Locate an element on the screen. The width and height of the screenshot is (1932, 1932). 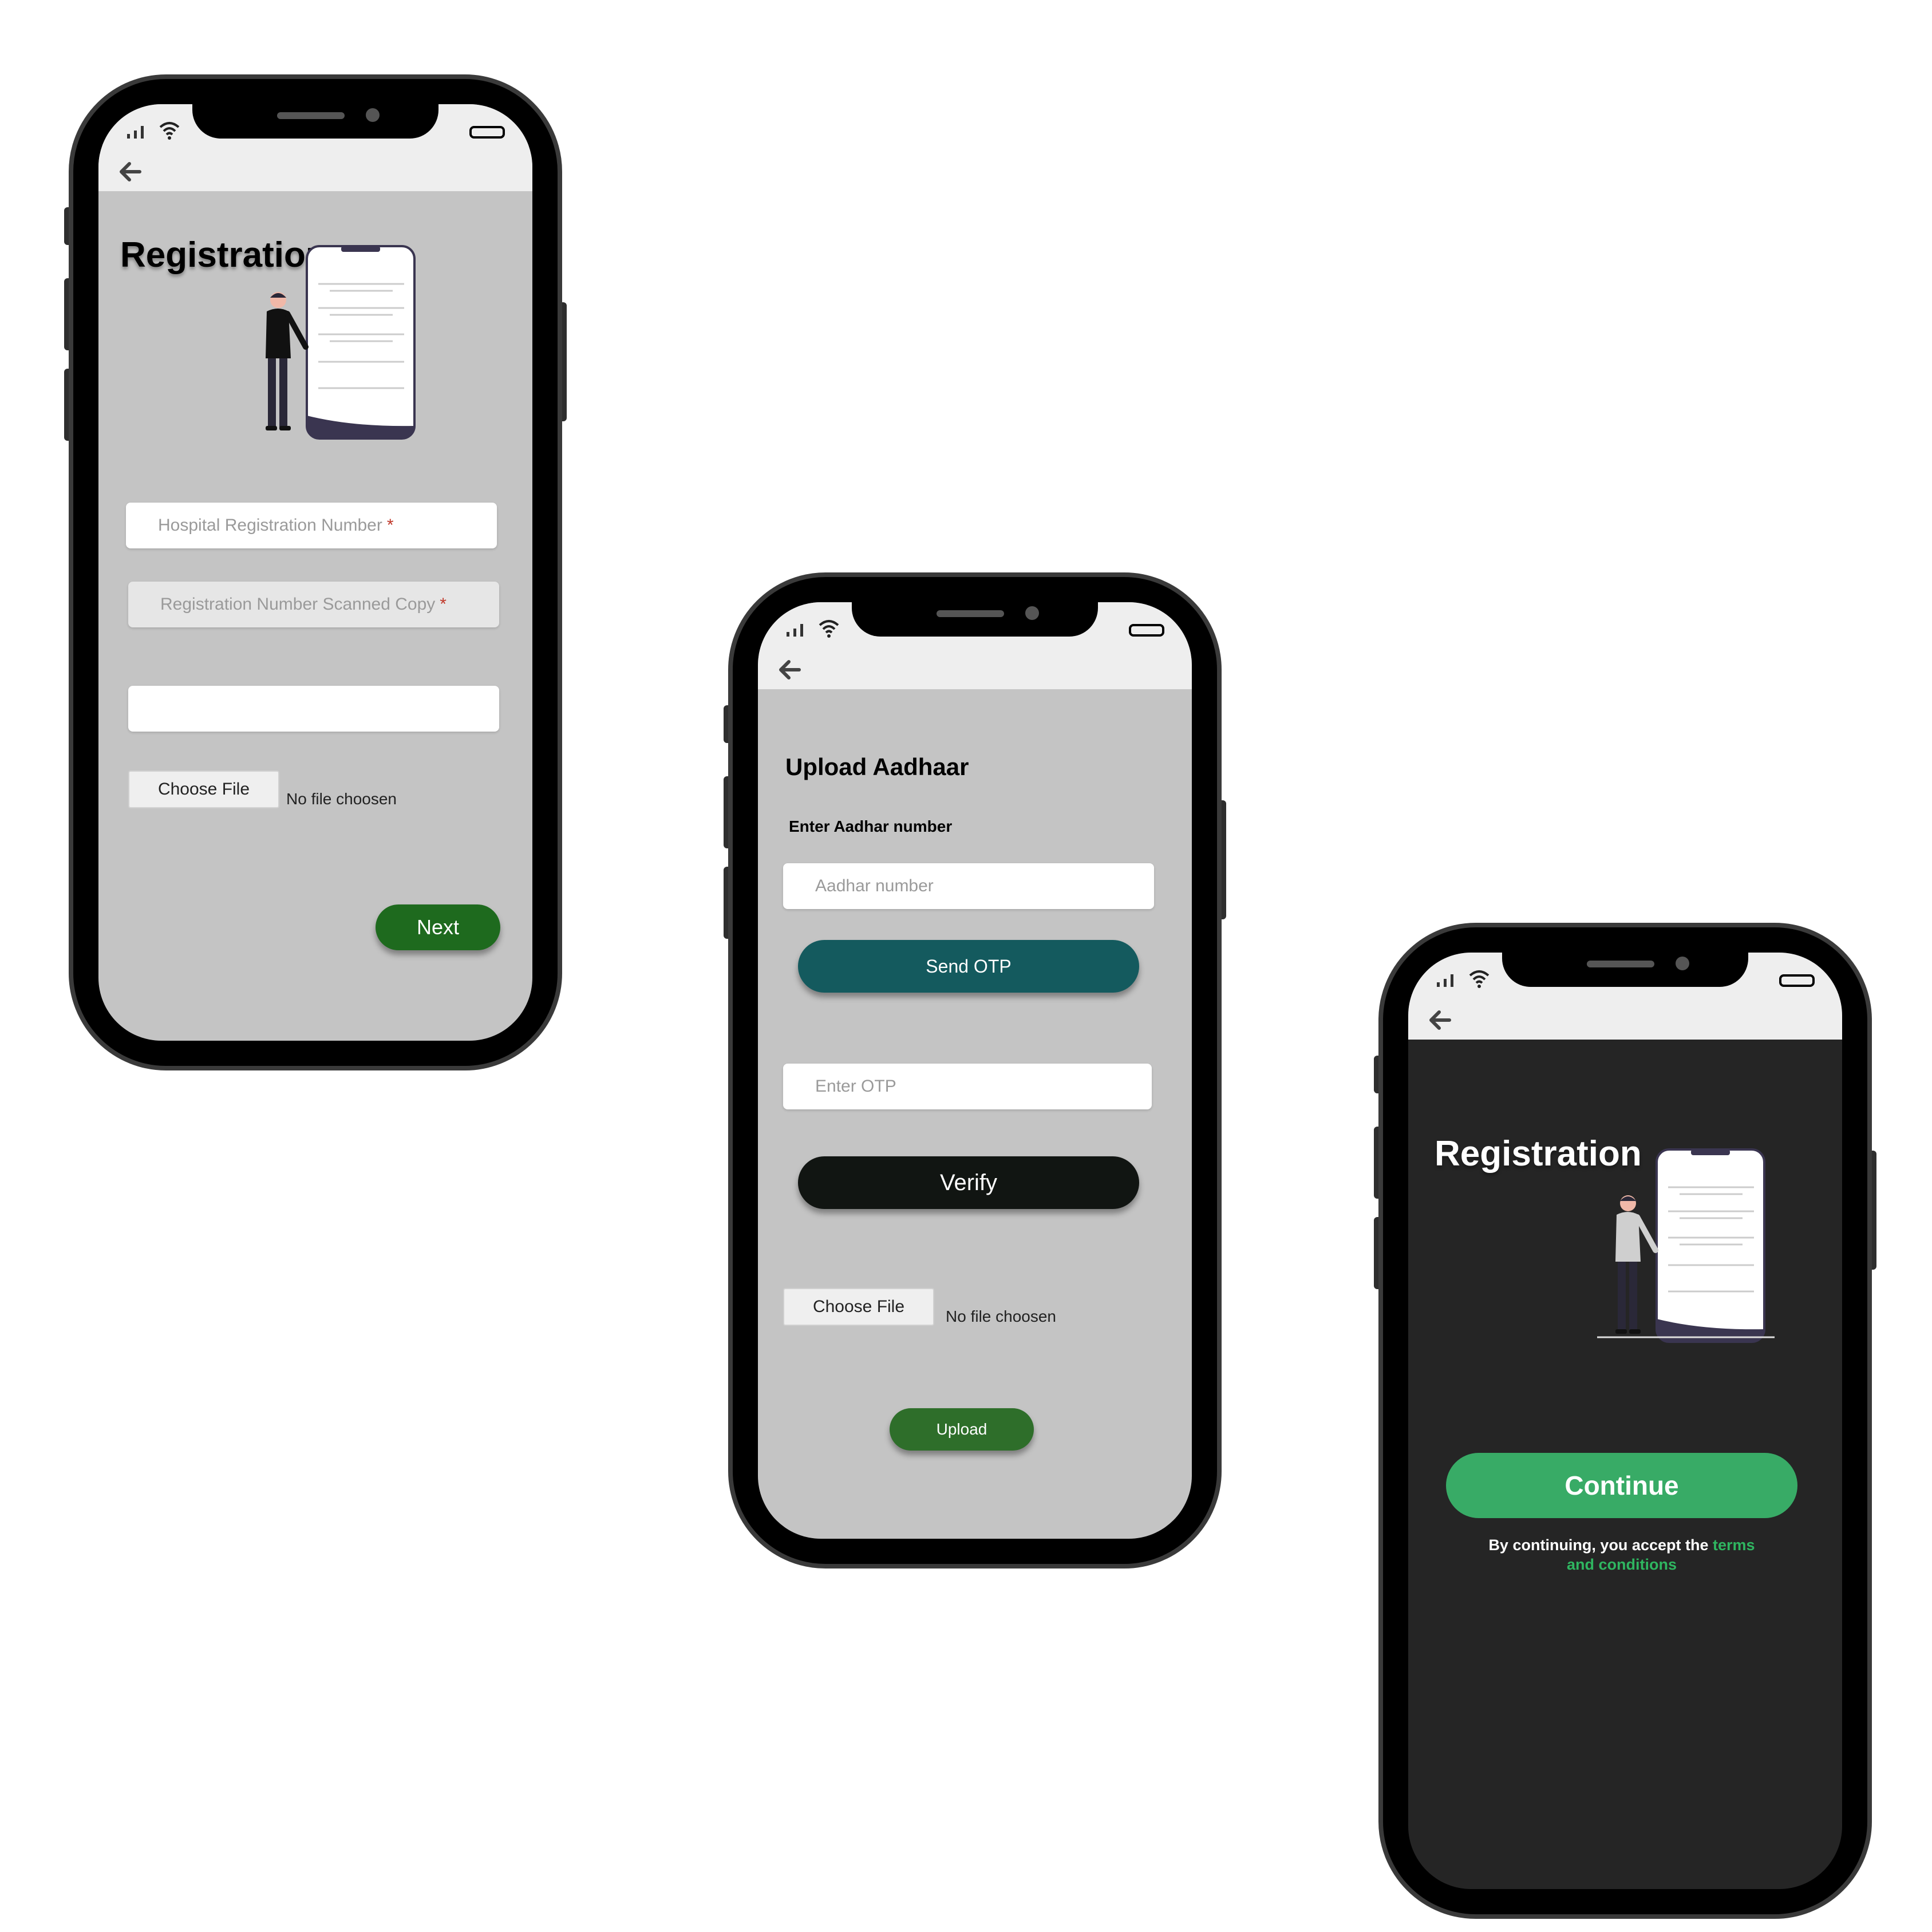
terms-prefix: By continuing, you accept the is located at coordinates (1598, 1545).